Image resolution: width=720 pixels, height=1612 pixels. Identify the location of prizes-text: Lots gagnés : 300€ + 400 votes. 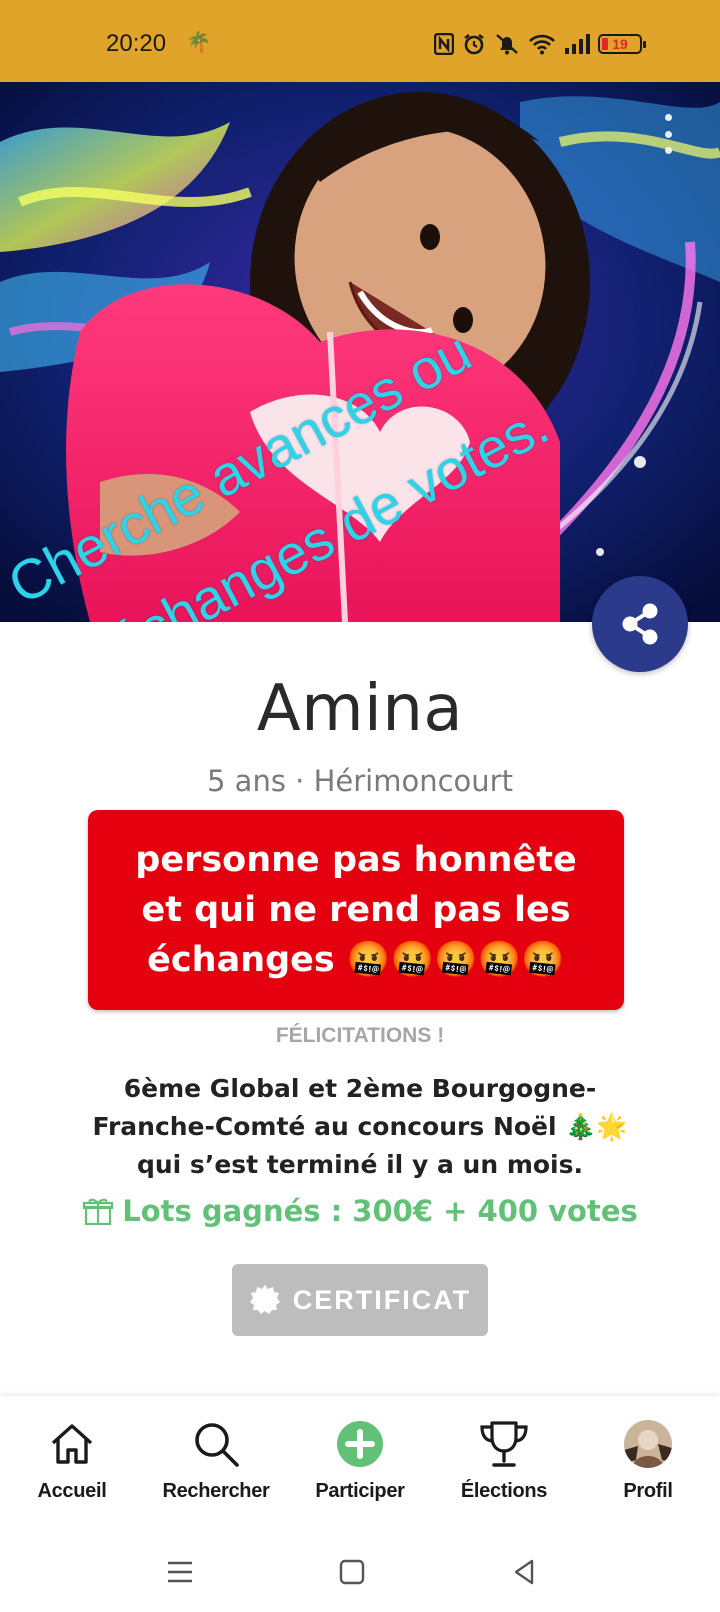
(380, 1211).